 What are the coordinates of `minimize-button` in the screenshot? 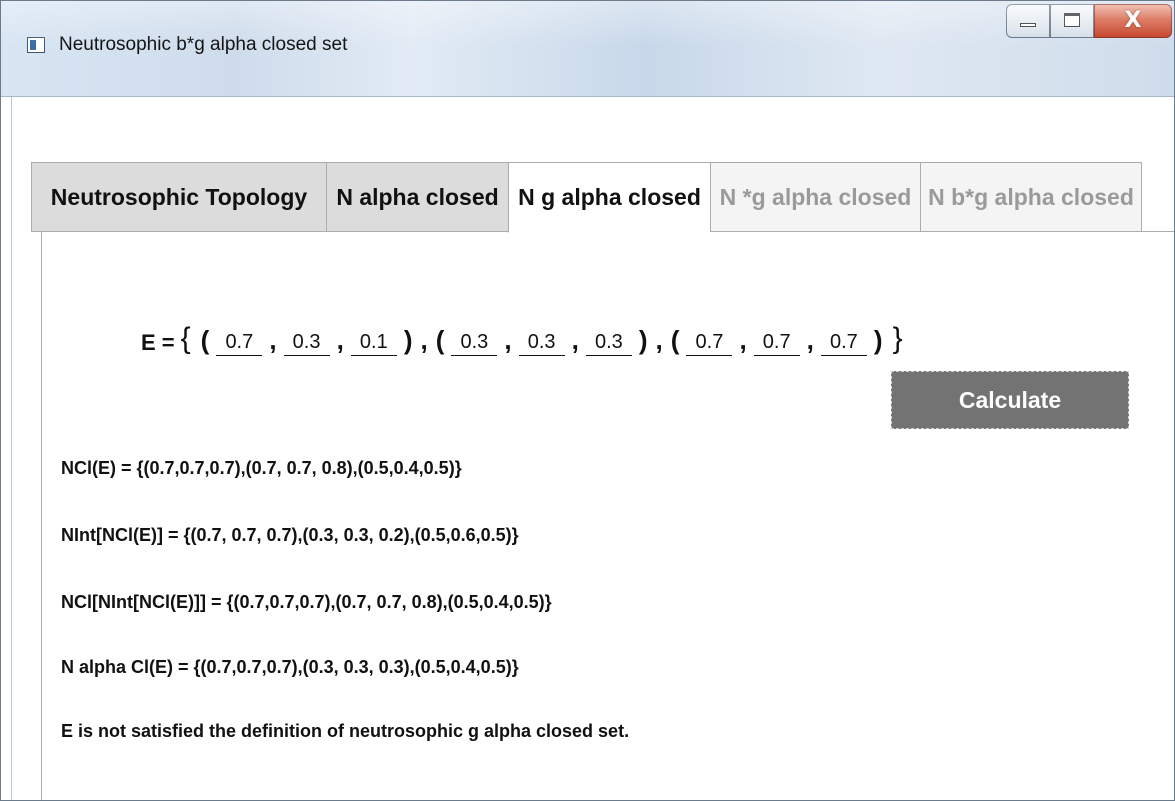 It's located at (1028, 21).